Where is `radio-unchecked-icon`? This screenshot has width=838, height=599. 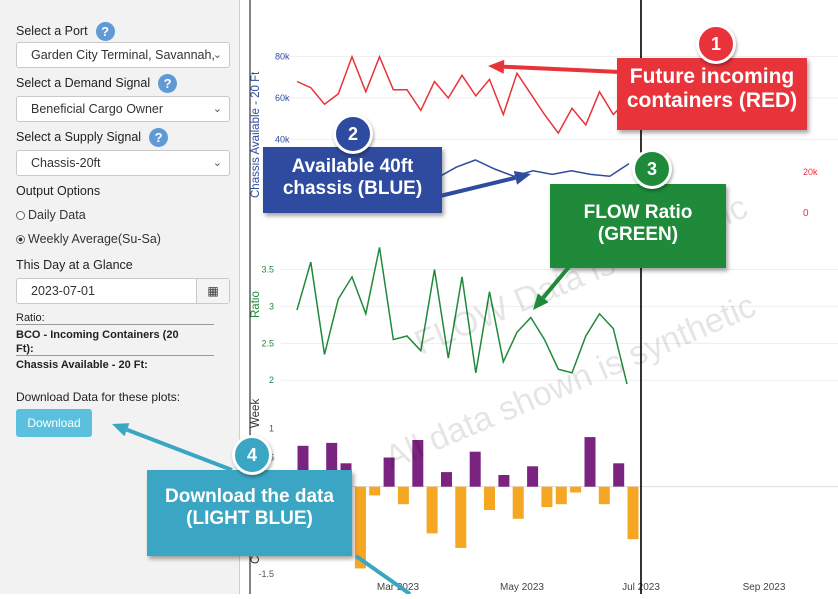 radio-unchecked-icon is located at coordinates (20, 215).